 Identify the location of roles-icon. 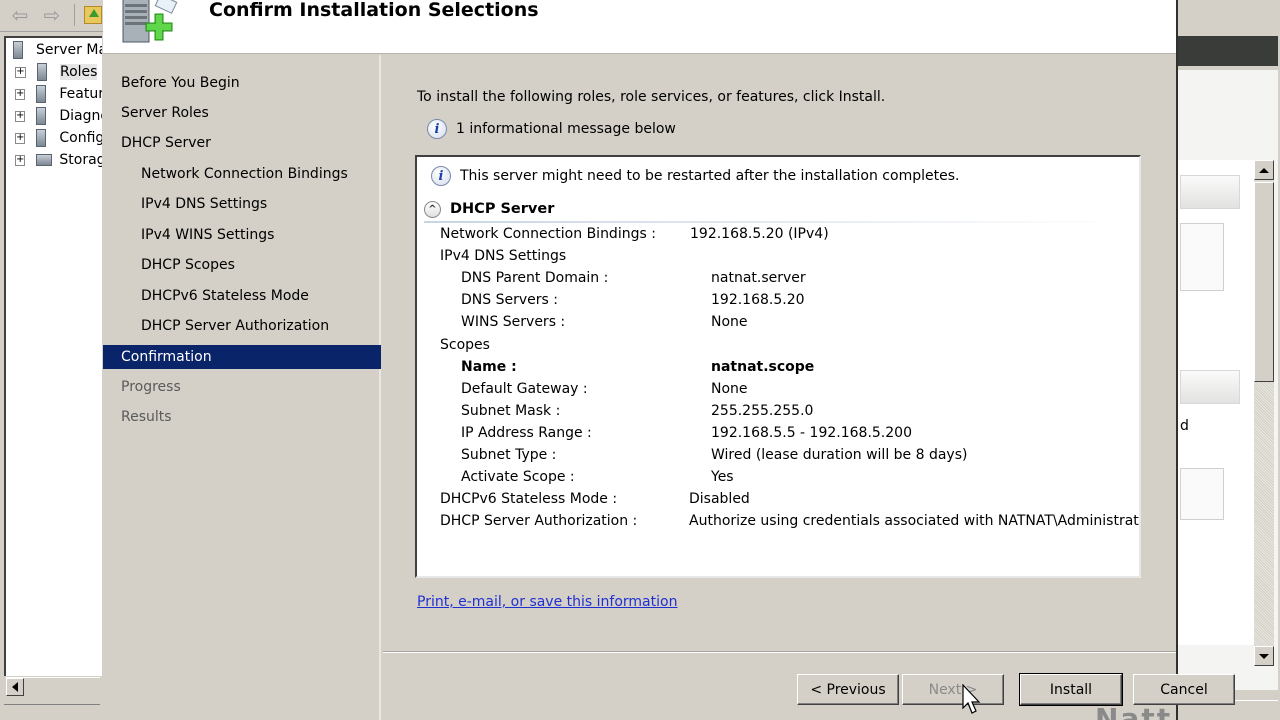
(44, 72).